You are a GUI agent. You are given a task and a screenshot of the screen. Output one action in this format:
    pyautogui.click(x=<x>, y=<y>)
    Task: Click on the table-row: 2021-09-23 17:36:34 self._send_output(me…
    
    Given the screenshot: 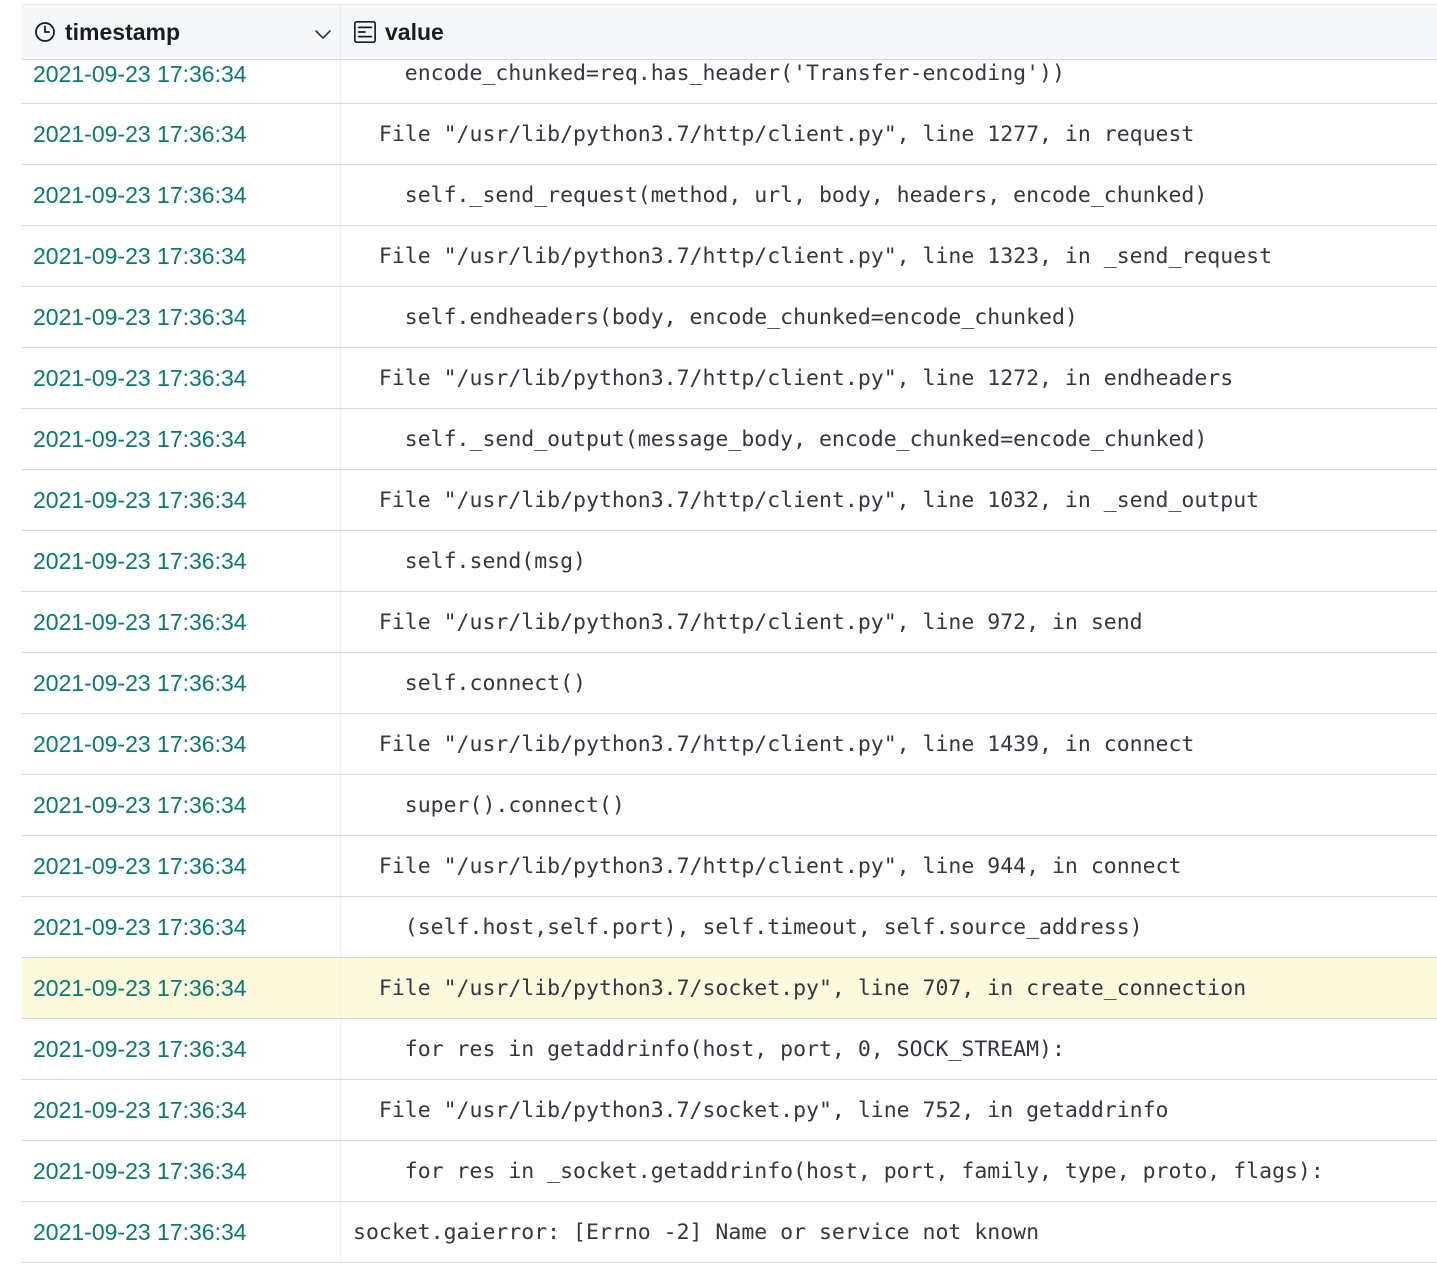 What is the action you would take?
    pyautogui.click(x=729, y=439)
    